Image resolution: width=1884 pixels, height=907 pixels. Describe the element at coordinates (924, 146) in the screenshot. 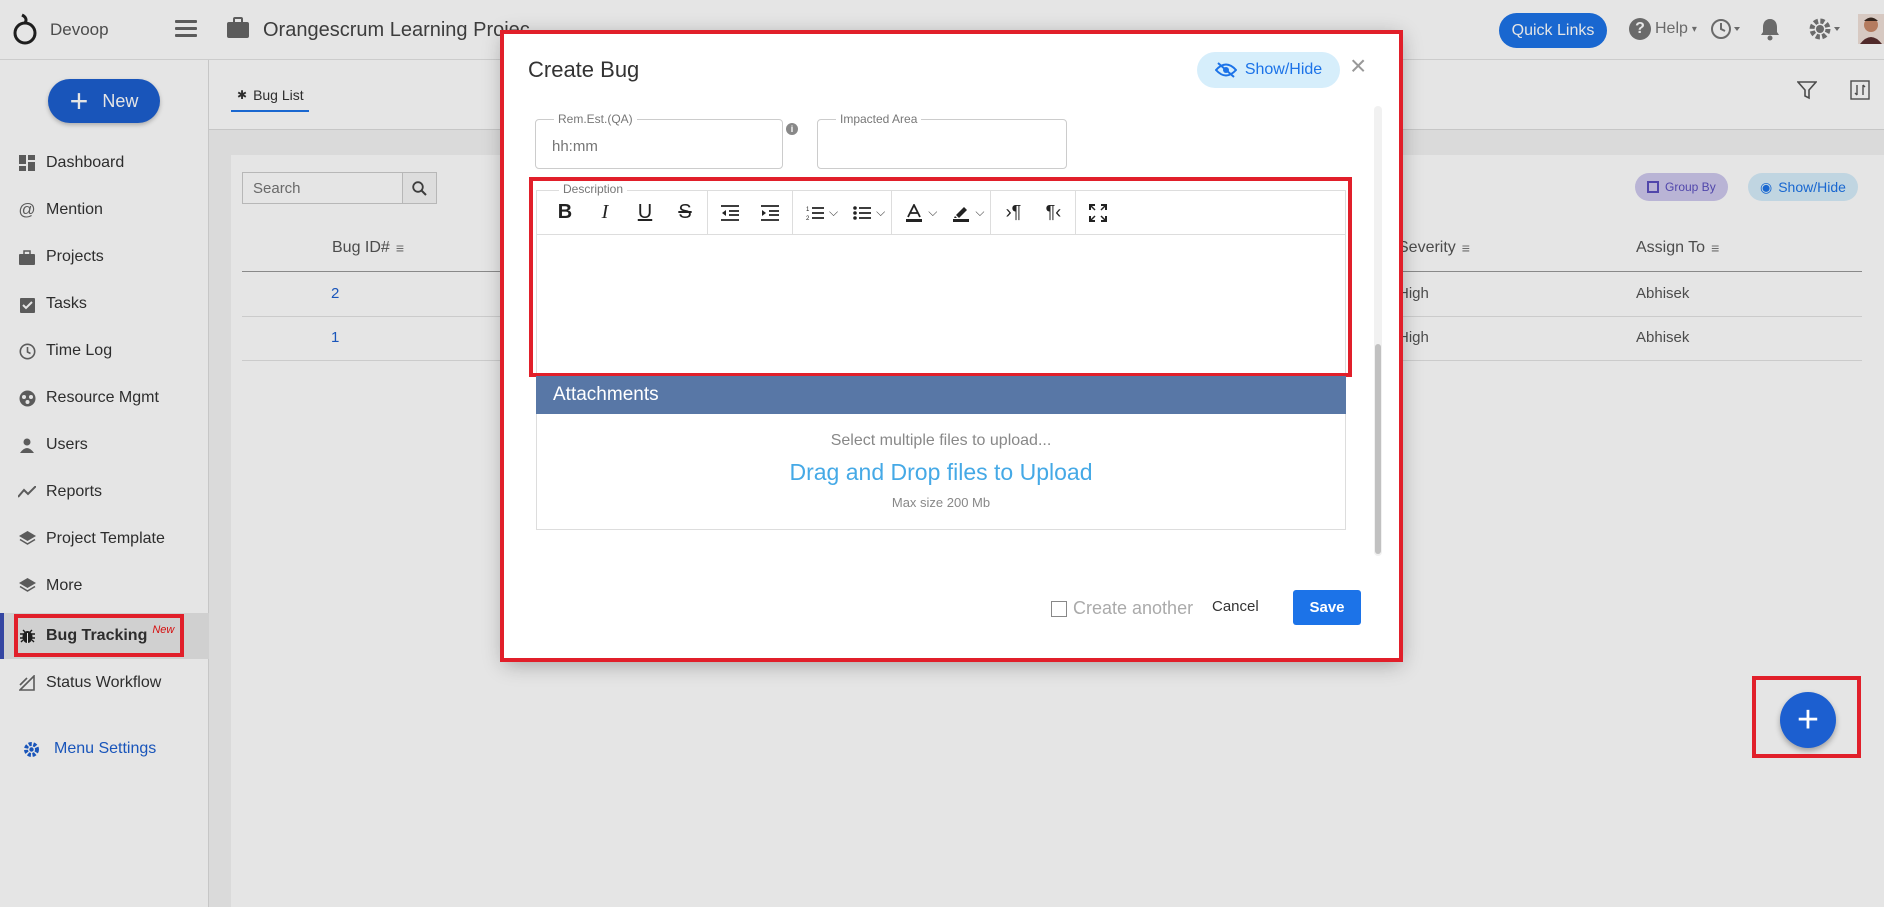

I see `impacted-area-input` at that location.